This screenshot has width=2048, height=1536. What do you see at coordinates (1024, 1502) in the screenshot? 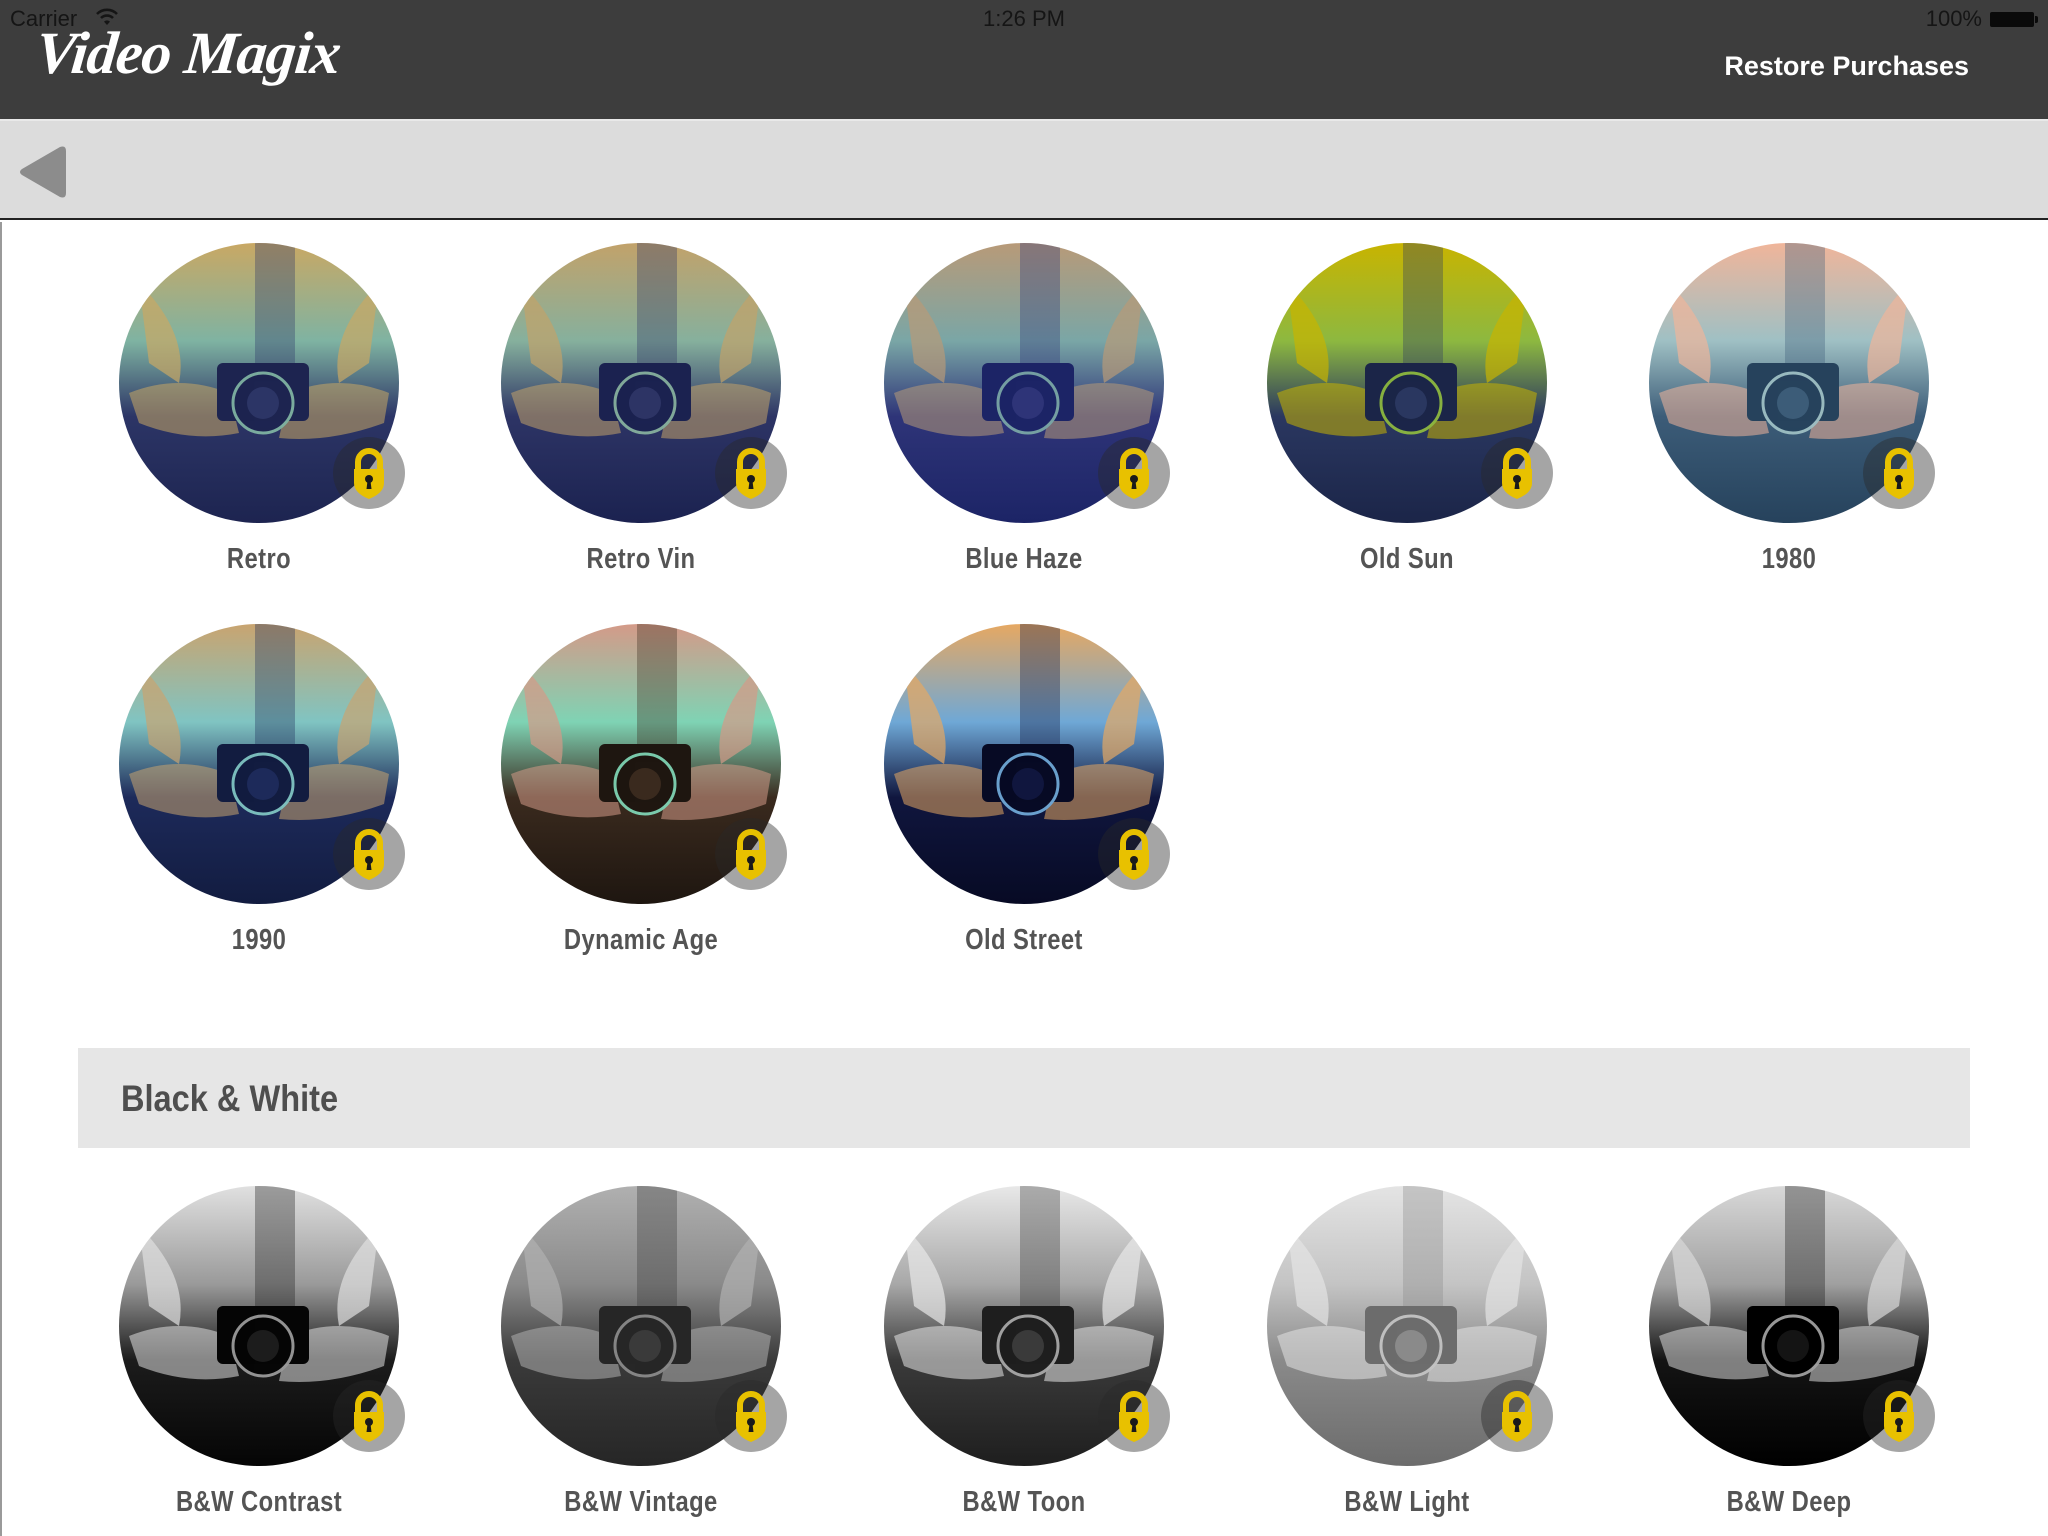
I see `filter-label: B&W Toon` at bounding box center [1024, 1502].